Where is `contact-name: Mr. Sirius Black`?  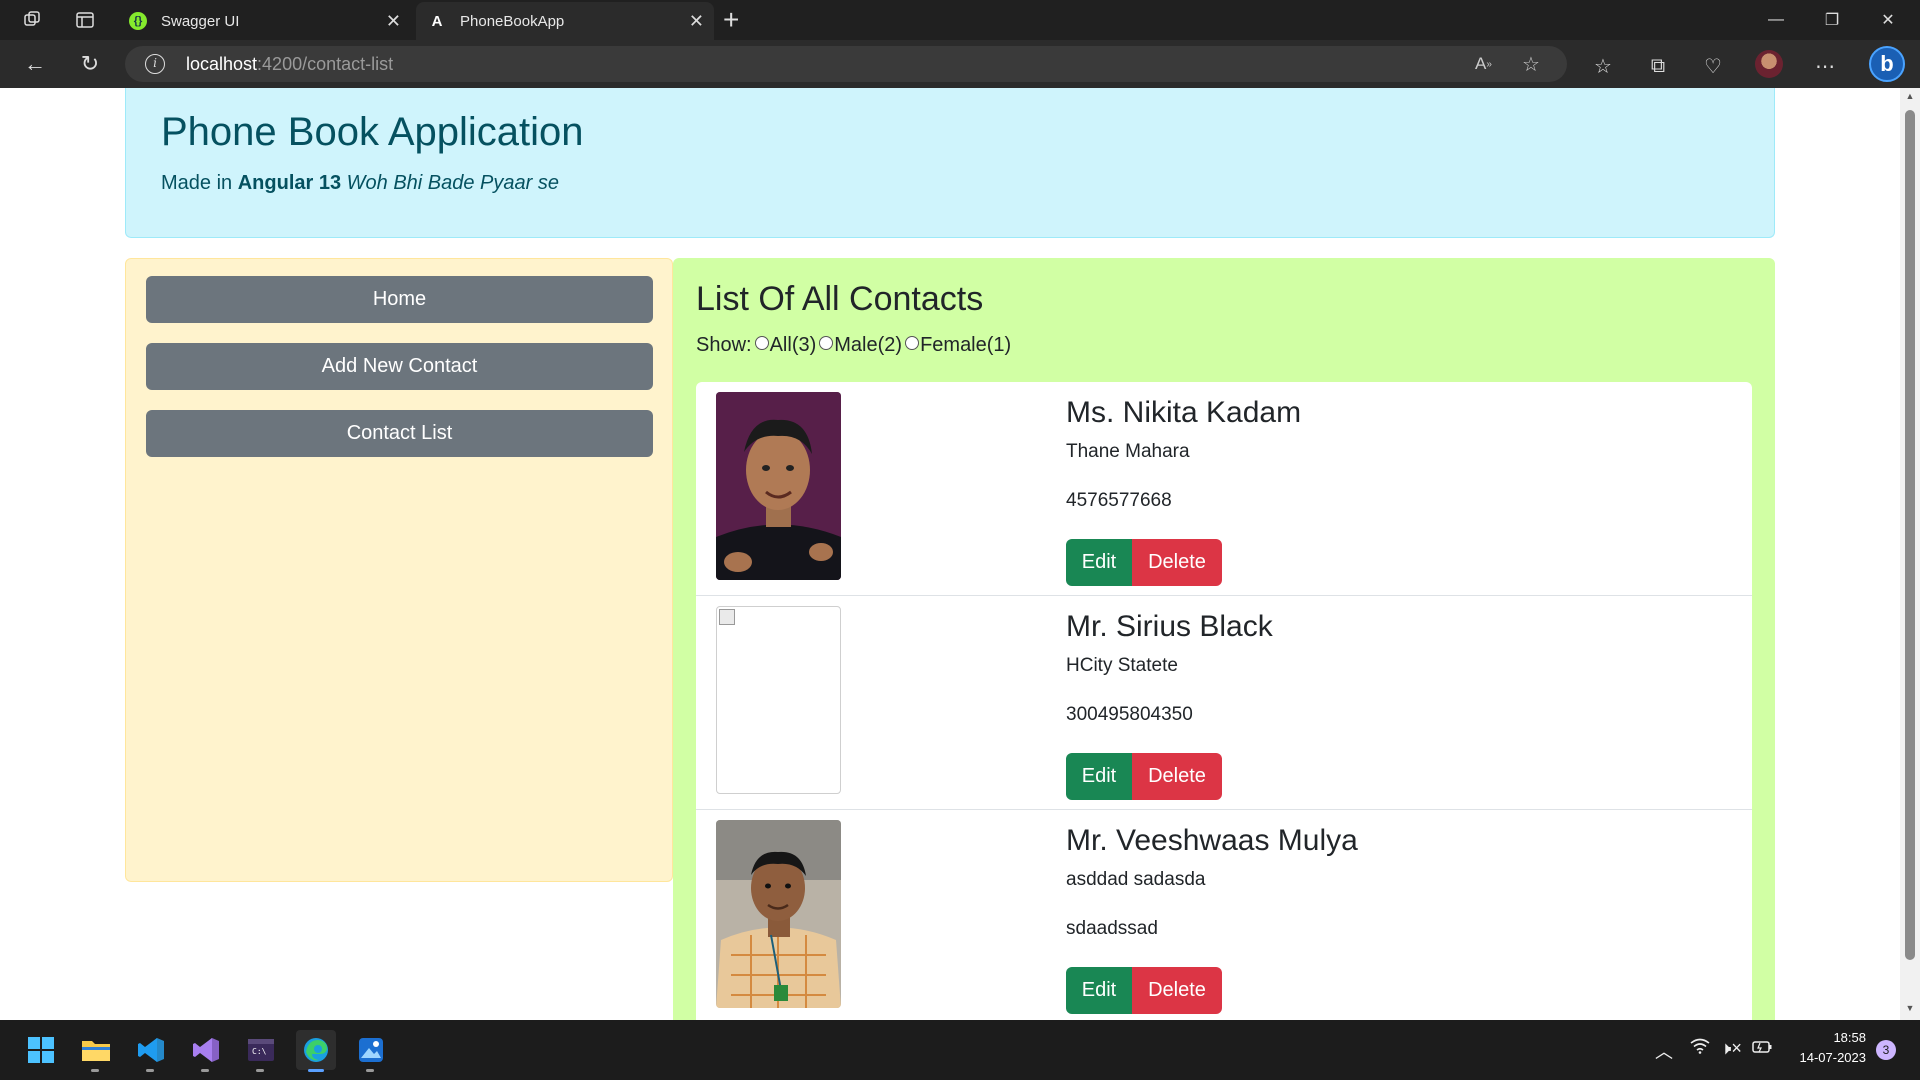
contact-name: Mr. Sirius Black is located at coordinates (1169, 626).